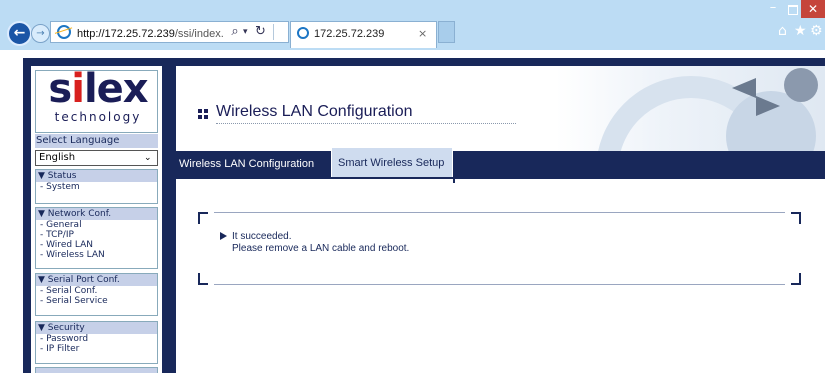 This screenshot has width=825, height=373. What do you see at coordinates (96, 349) in the screenshot?
I see `menu-item-ip-filter: - IP Filter` at bounding box center [96, 349].